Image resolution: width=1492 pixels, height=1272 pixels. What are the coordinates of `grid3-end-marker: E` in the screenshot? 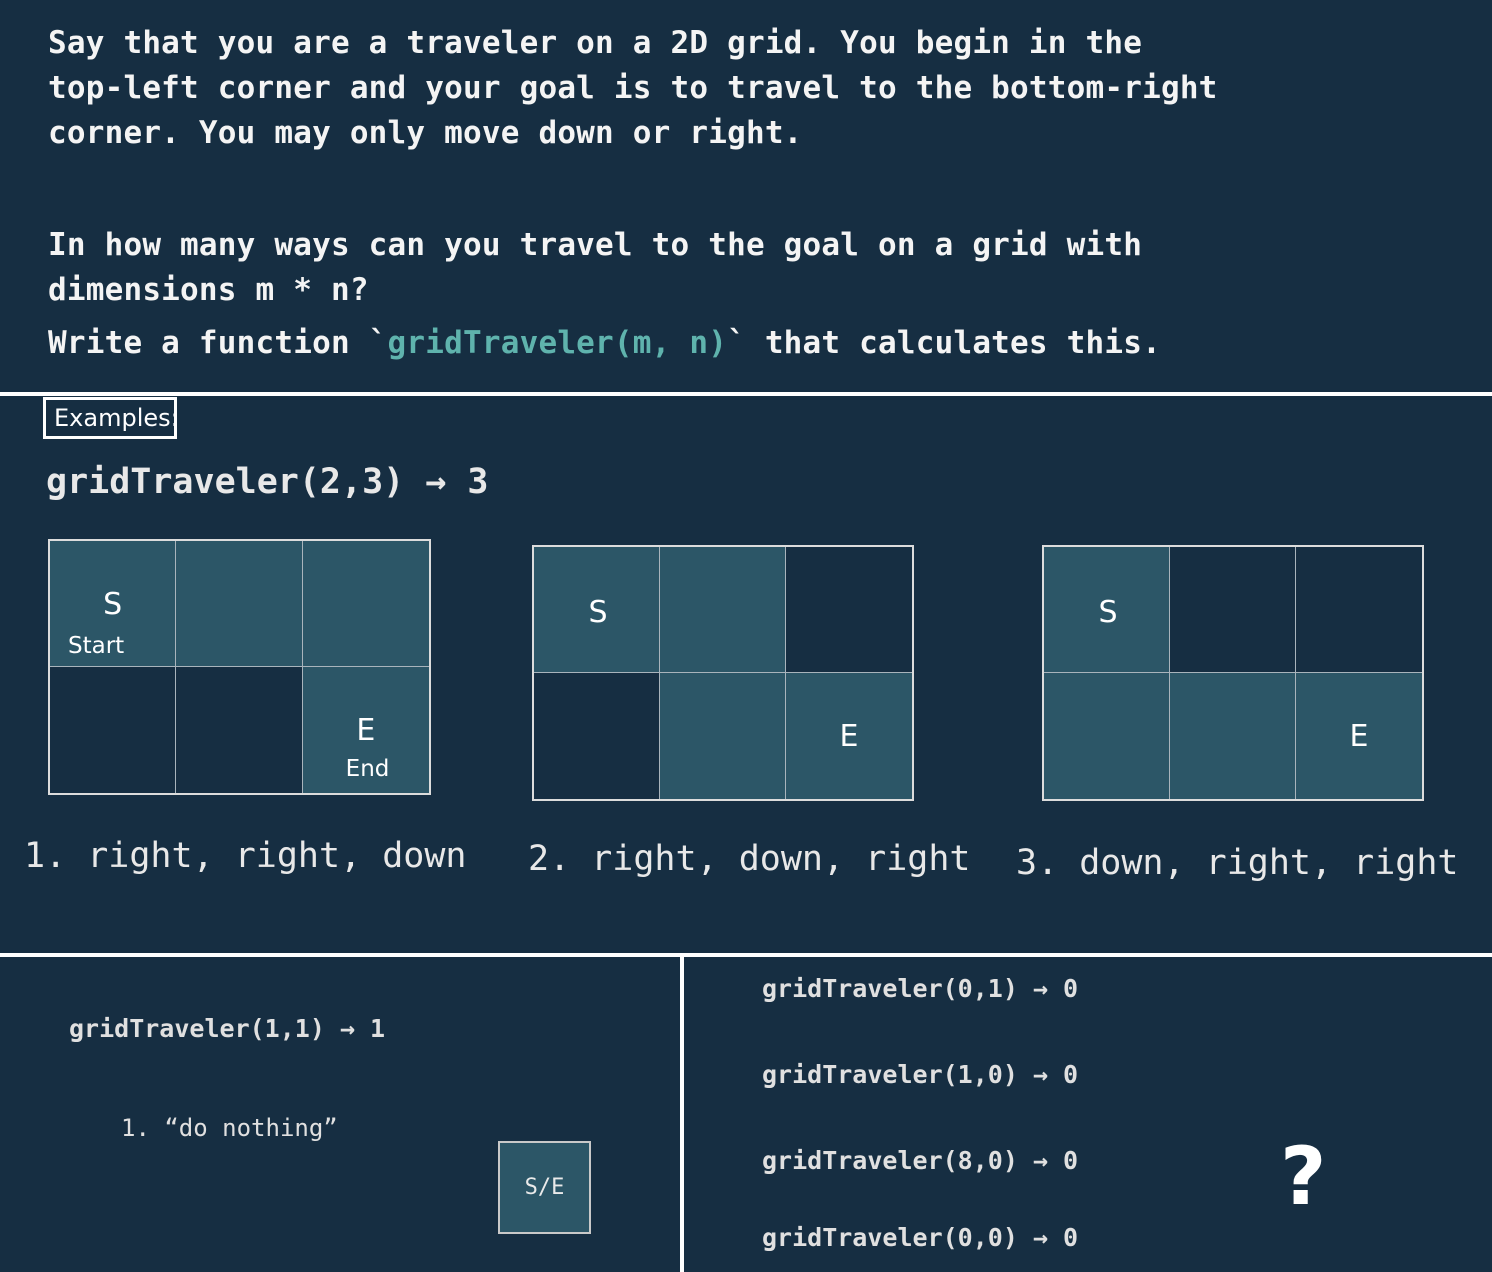 It's located at (1359, 736).